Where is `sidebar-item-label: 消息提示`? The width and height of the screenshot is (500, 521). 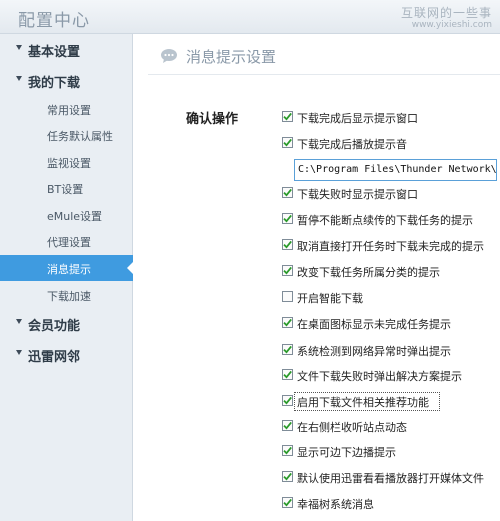 sidebar-item-label: 消息提示 is located at coordinates (69, 269).